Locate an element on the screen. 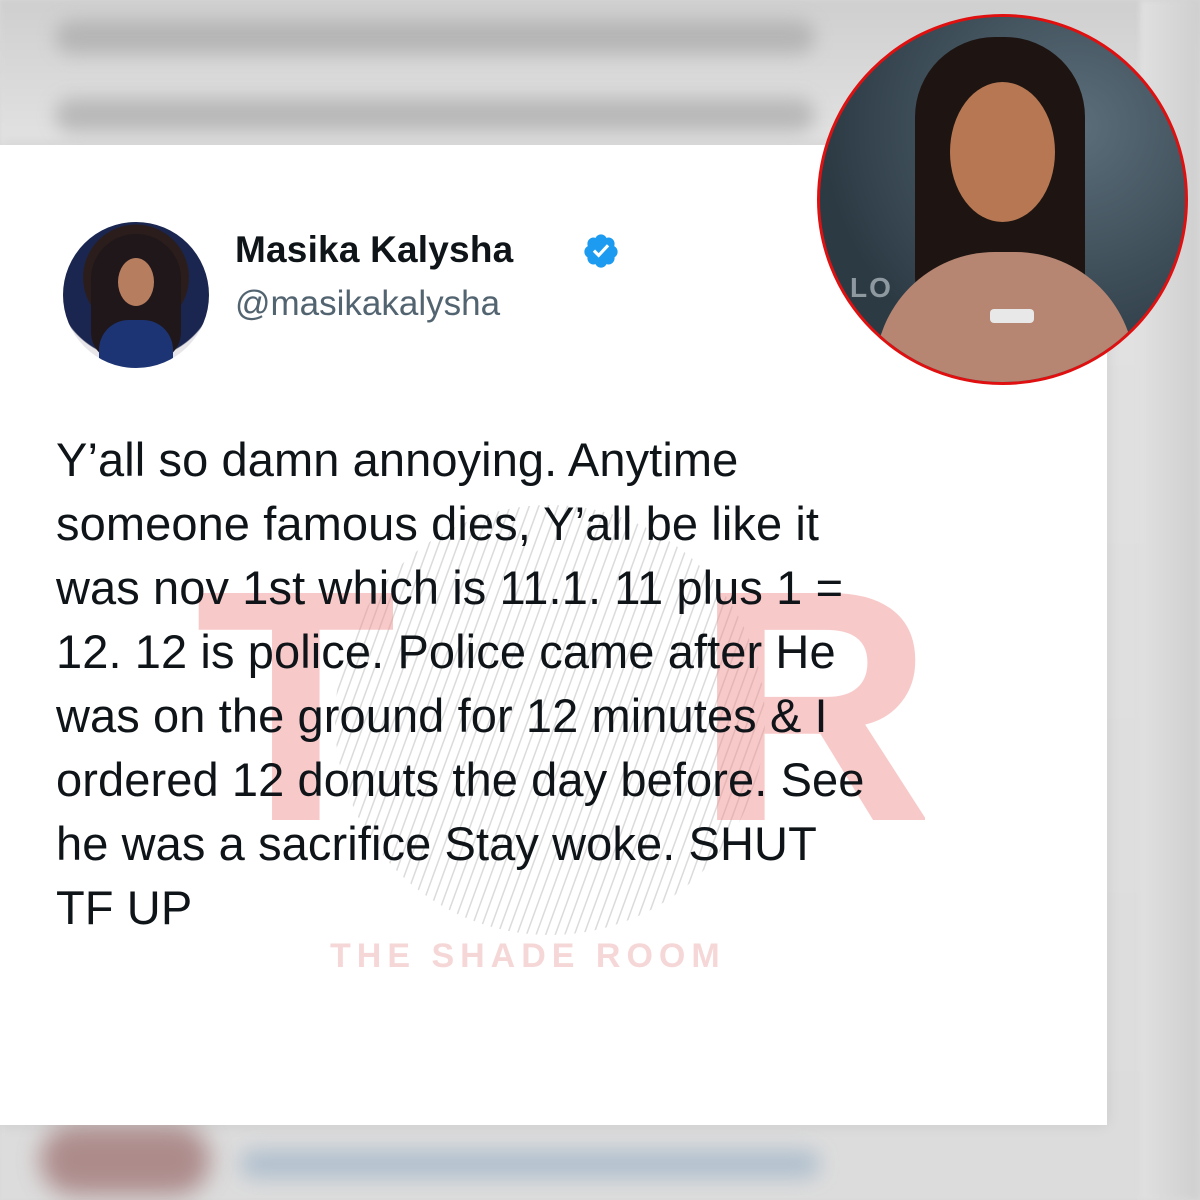 The image size is (1200, 1200). background-sign-text: LO is located at coordinates (871, 287).